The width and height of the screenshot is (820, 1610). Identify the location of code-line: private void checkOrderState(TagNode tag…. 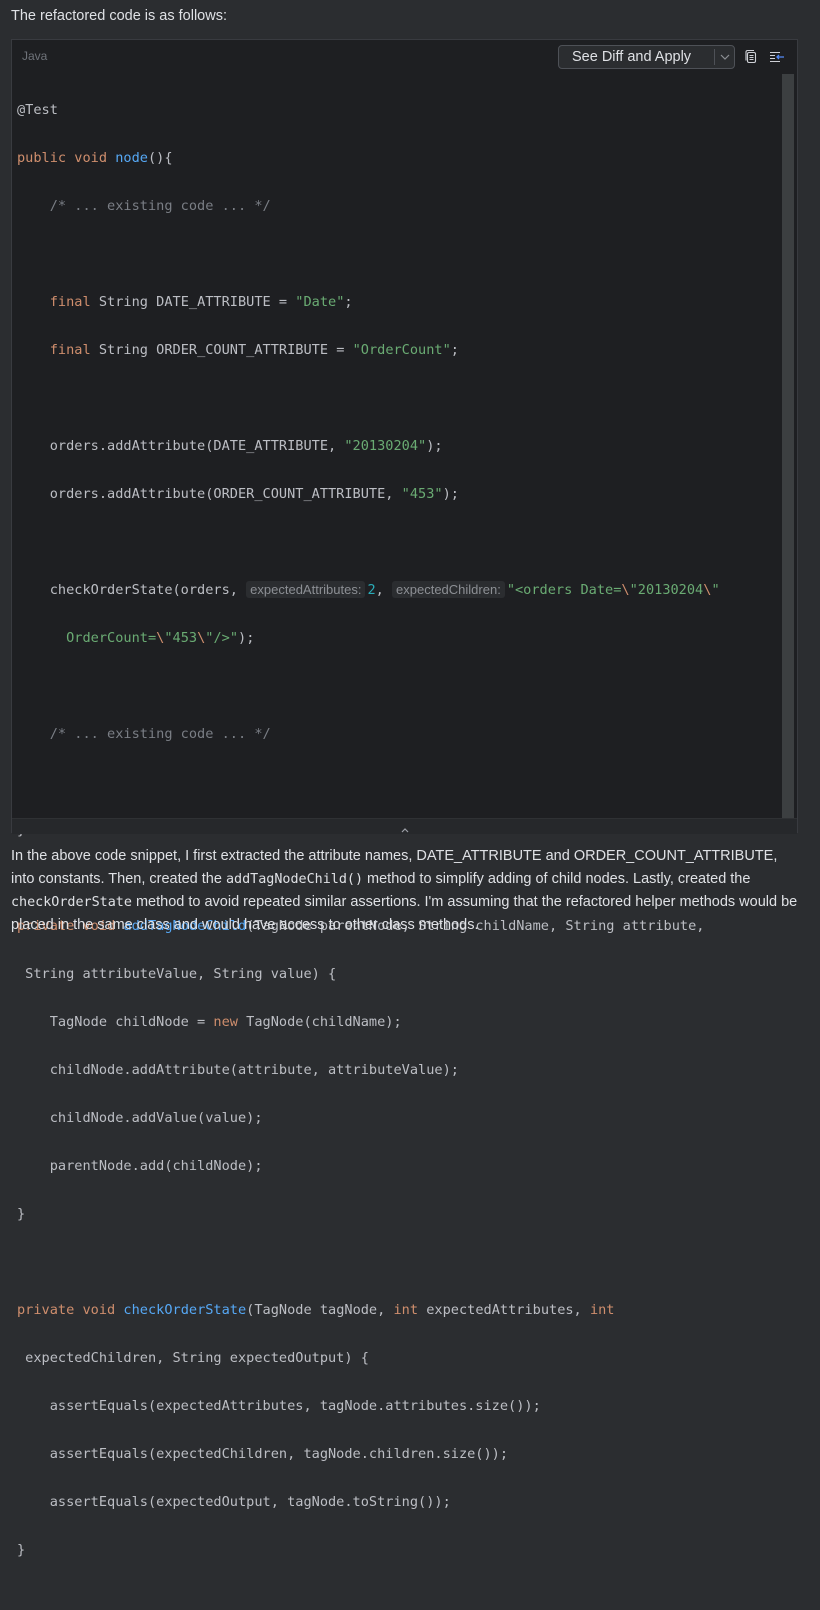
(368, 1310).